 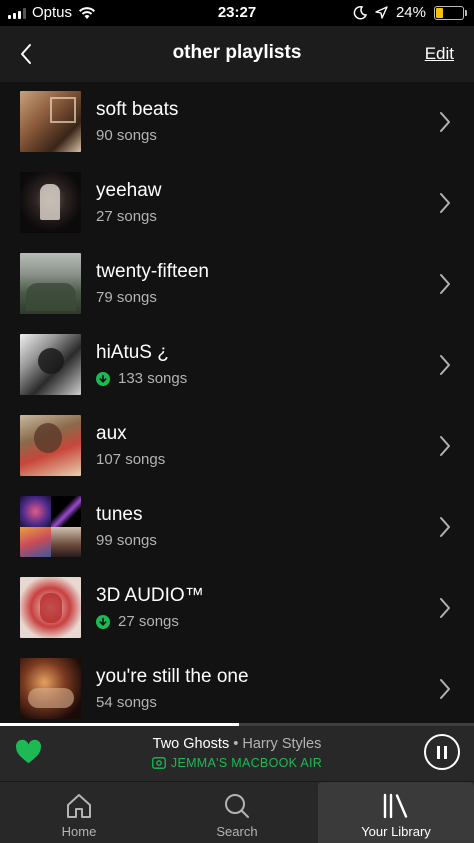 I want to click on status-right: 24%, so click(x=410, y=12).